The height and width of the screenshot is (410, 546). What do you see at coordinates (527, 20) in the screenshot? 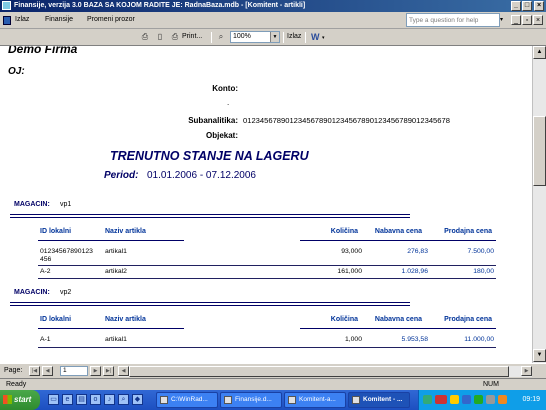
I see `doc-restore-button: ▫` at bounding box center [527, 20].